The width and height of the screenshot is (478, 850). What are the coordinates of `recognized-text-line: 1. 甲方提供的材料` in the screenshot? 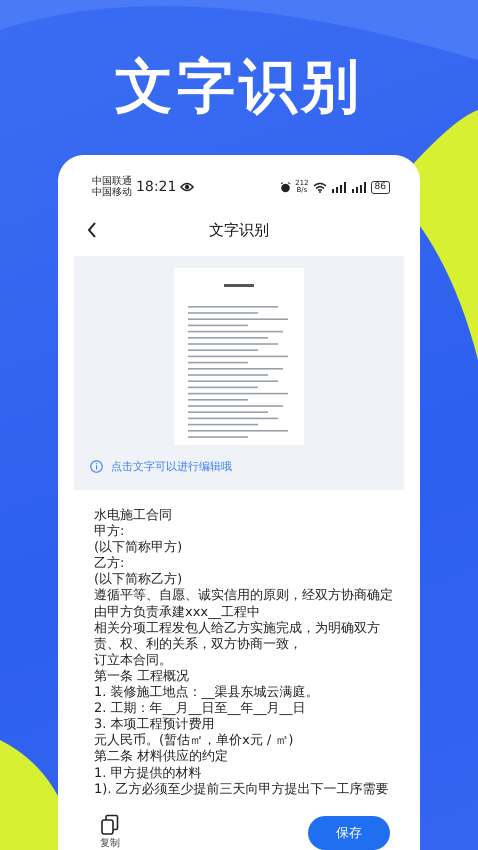 It's located at (257, 774).